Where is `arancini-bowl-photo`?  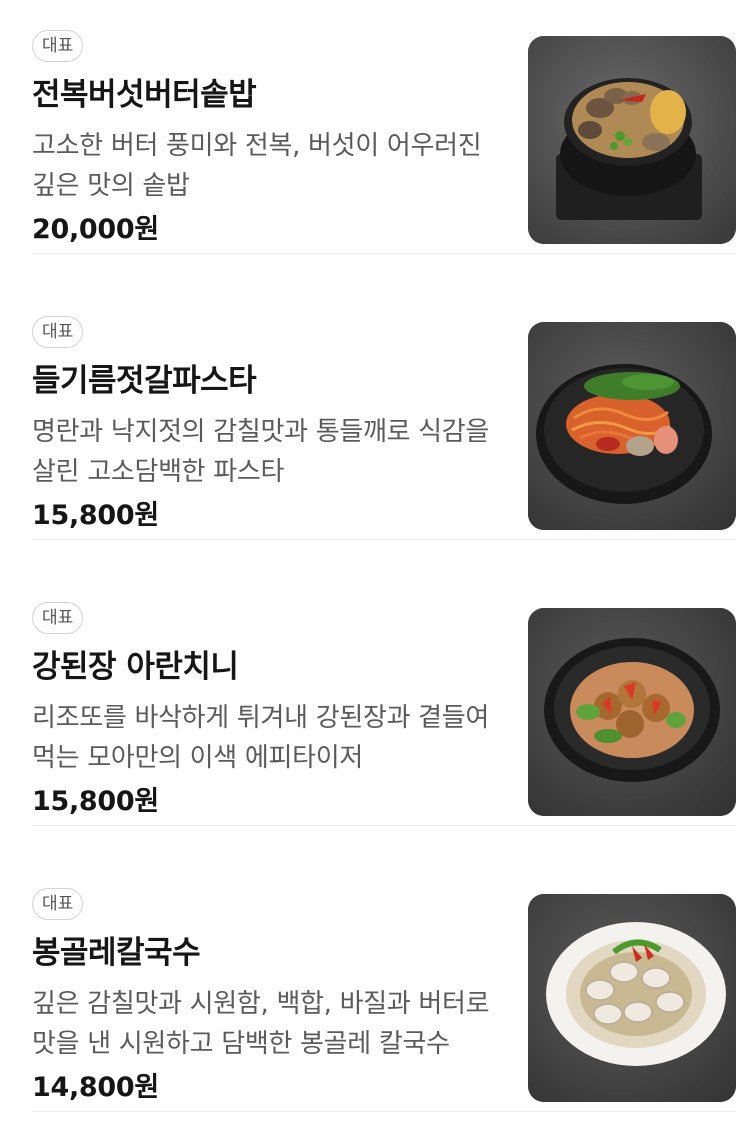
arancini-bowl-photo is located at coordinates (632, 712).